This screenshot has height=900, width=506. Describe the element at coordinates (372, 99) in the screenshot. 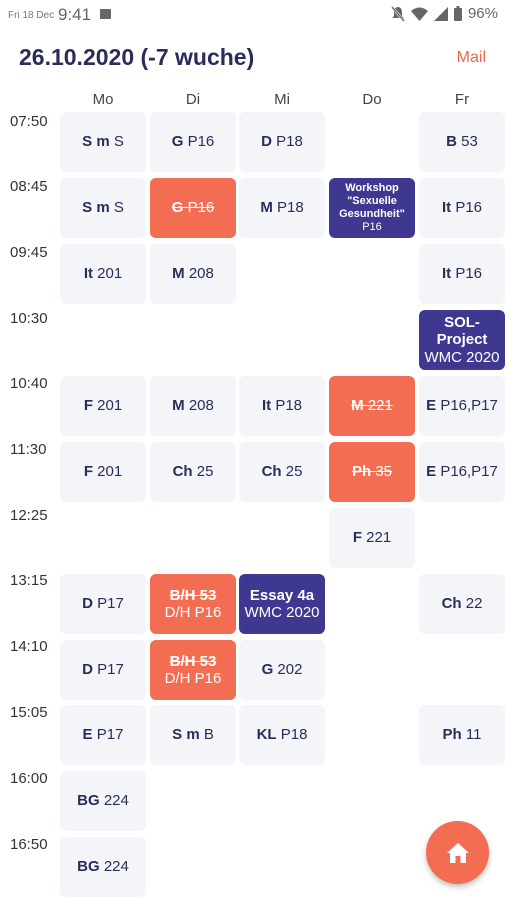

I see `day-header: Do` at that location.